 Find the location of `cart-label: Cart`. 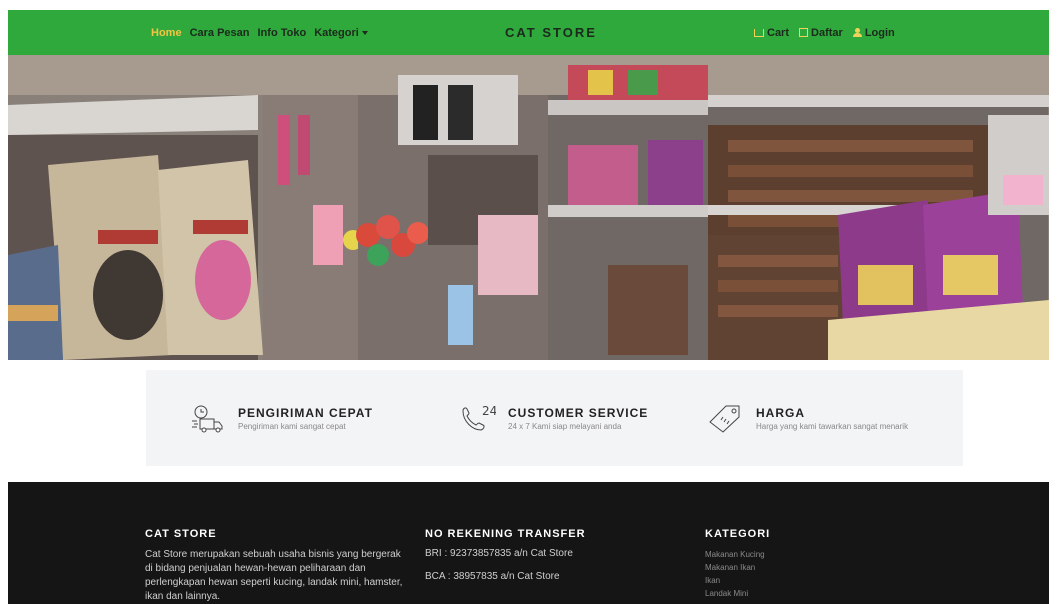

cart-label: Cart is located at coordinates (778, 32).